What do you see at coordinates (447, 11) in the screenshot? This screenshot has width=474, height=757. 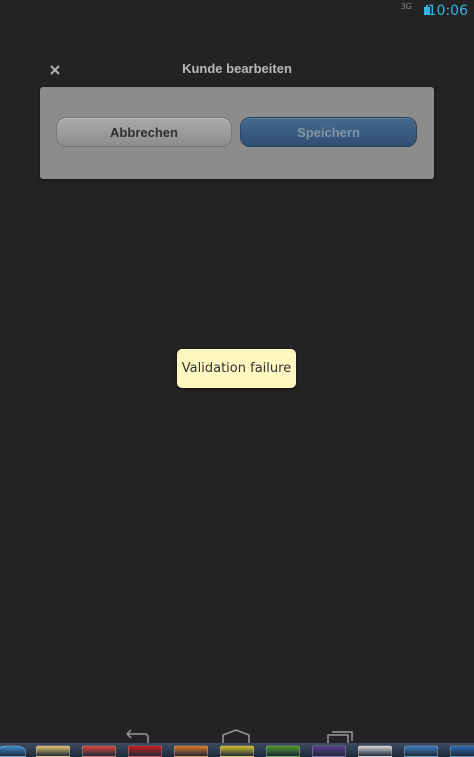 I see `clock: 10:06` at bounding box center [447, 11].